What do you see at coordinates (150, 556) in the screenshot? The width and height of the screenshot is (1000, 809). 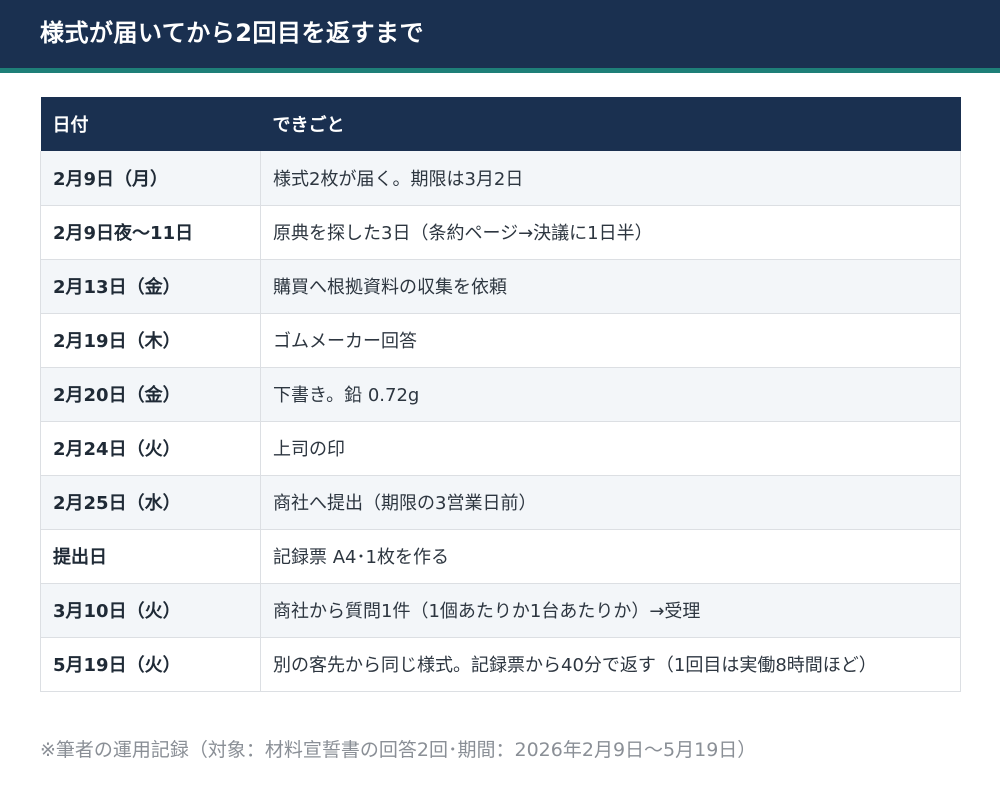 I see `date-cell: 提出日` at bounding box center [150, 556].